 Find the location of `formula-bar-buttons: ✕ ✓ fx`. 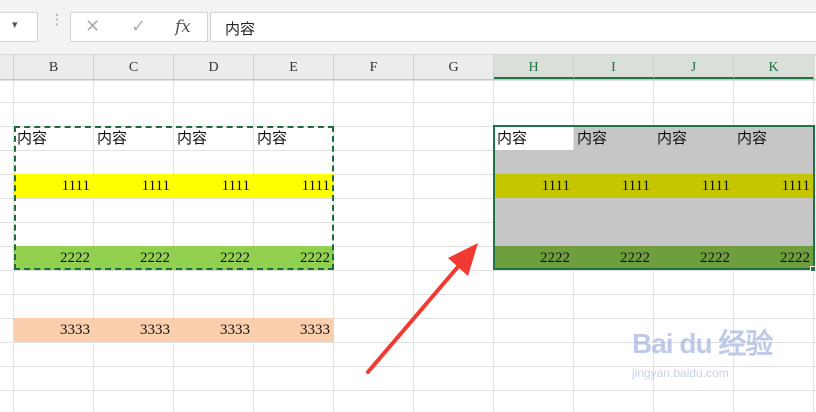

formula-bar-buttons: ✕ ✓ fx is located at coordinates (139, 27).